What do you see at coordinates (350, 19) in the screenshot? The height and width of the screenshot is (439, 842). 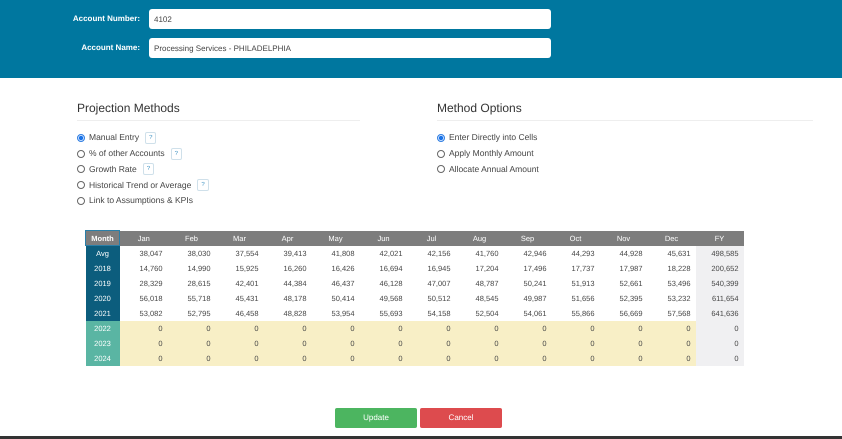 I see `input-field: 4102` at bounding box center [350, 19].